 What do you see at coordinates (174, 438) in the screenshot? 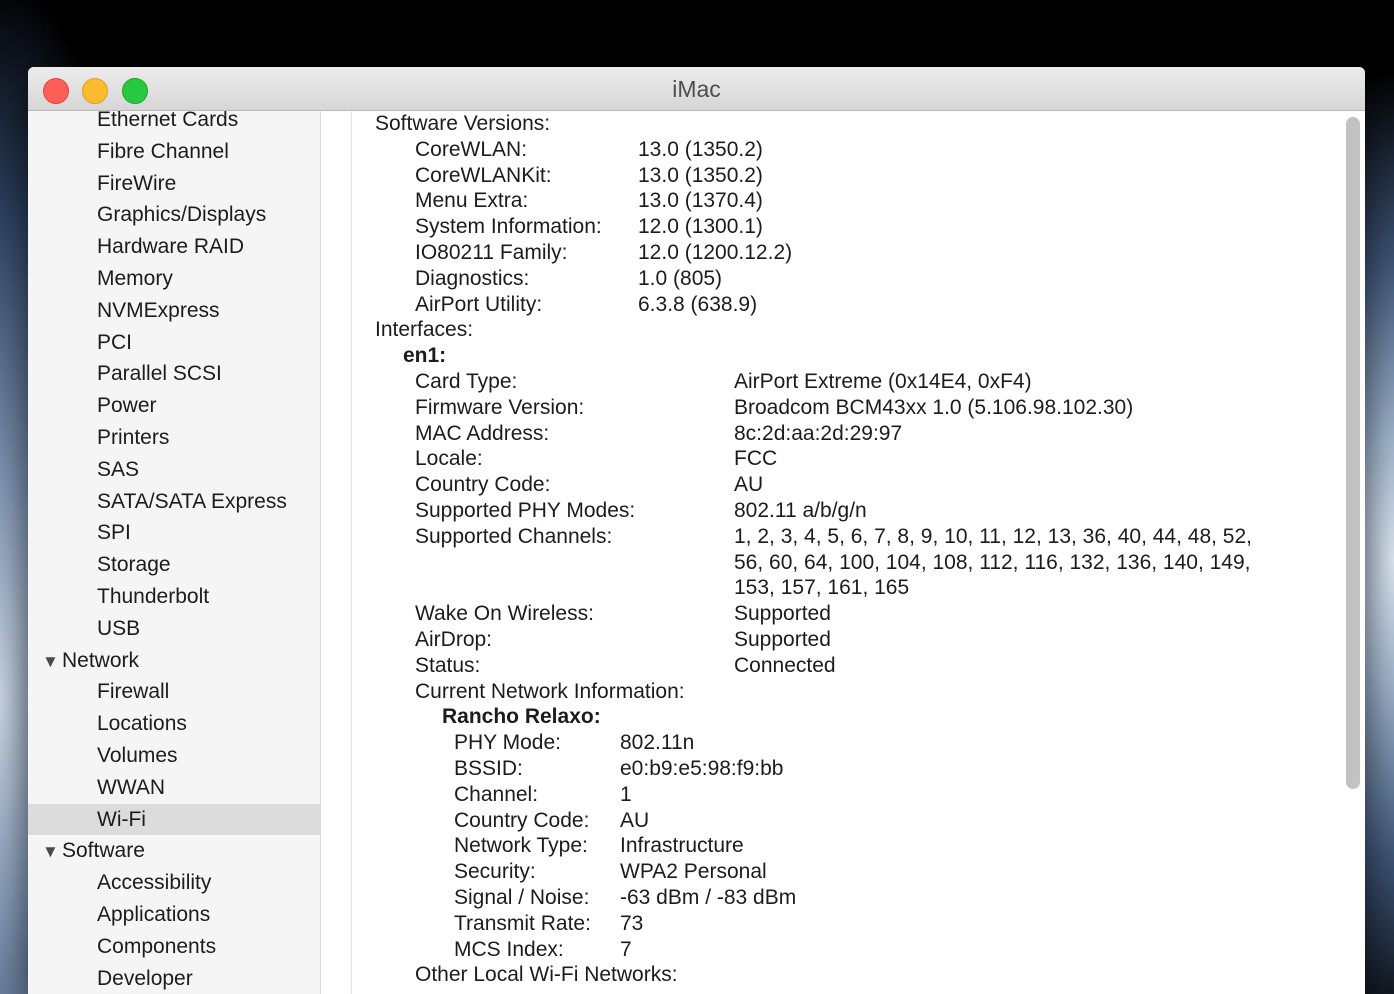
I see `sidebar-item: Printers` at bounding box center [174, 438].